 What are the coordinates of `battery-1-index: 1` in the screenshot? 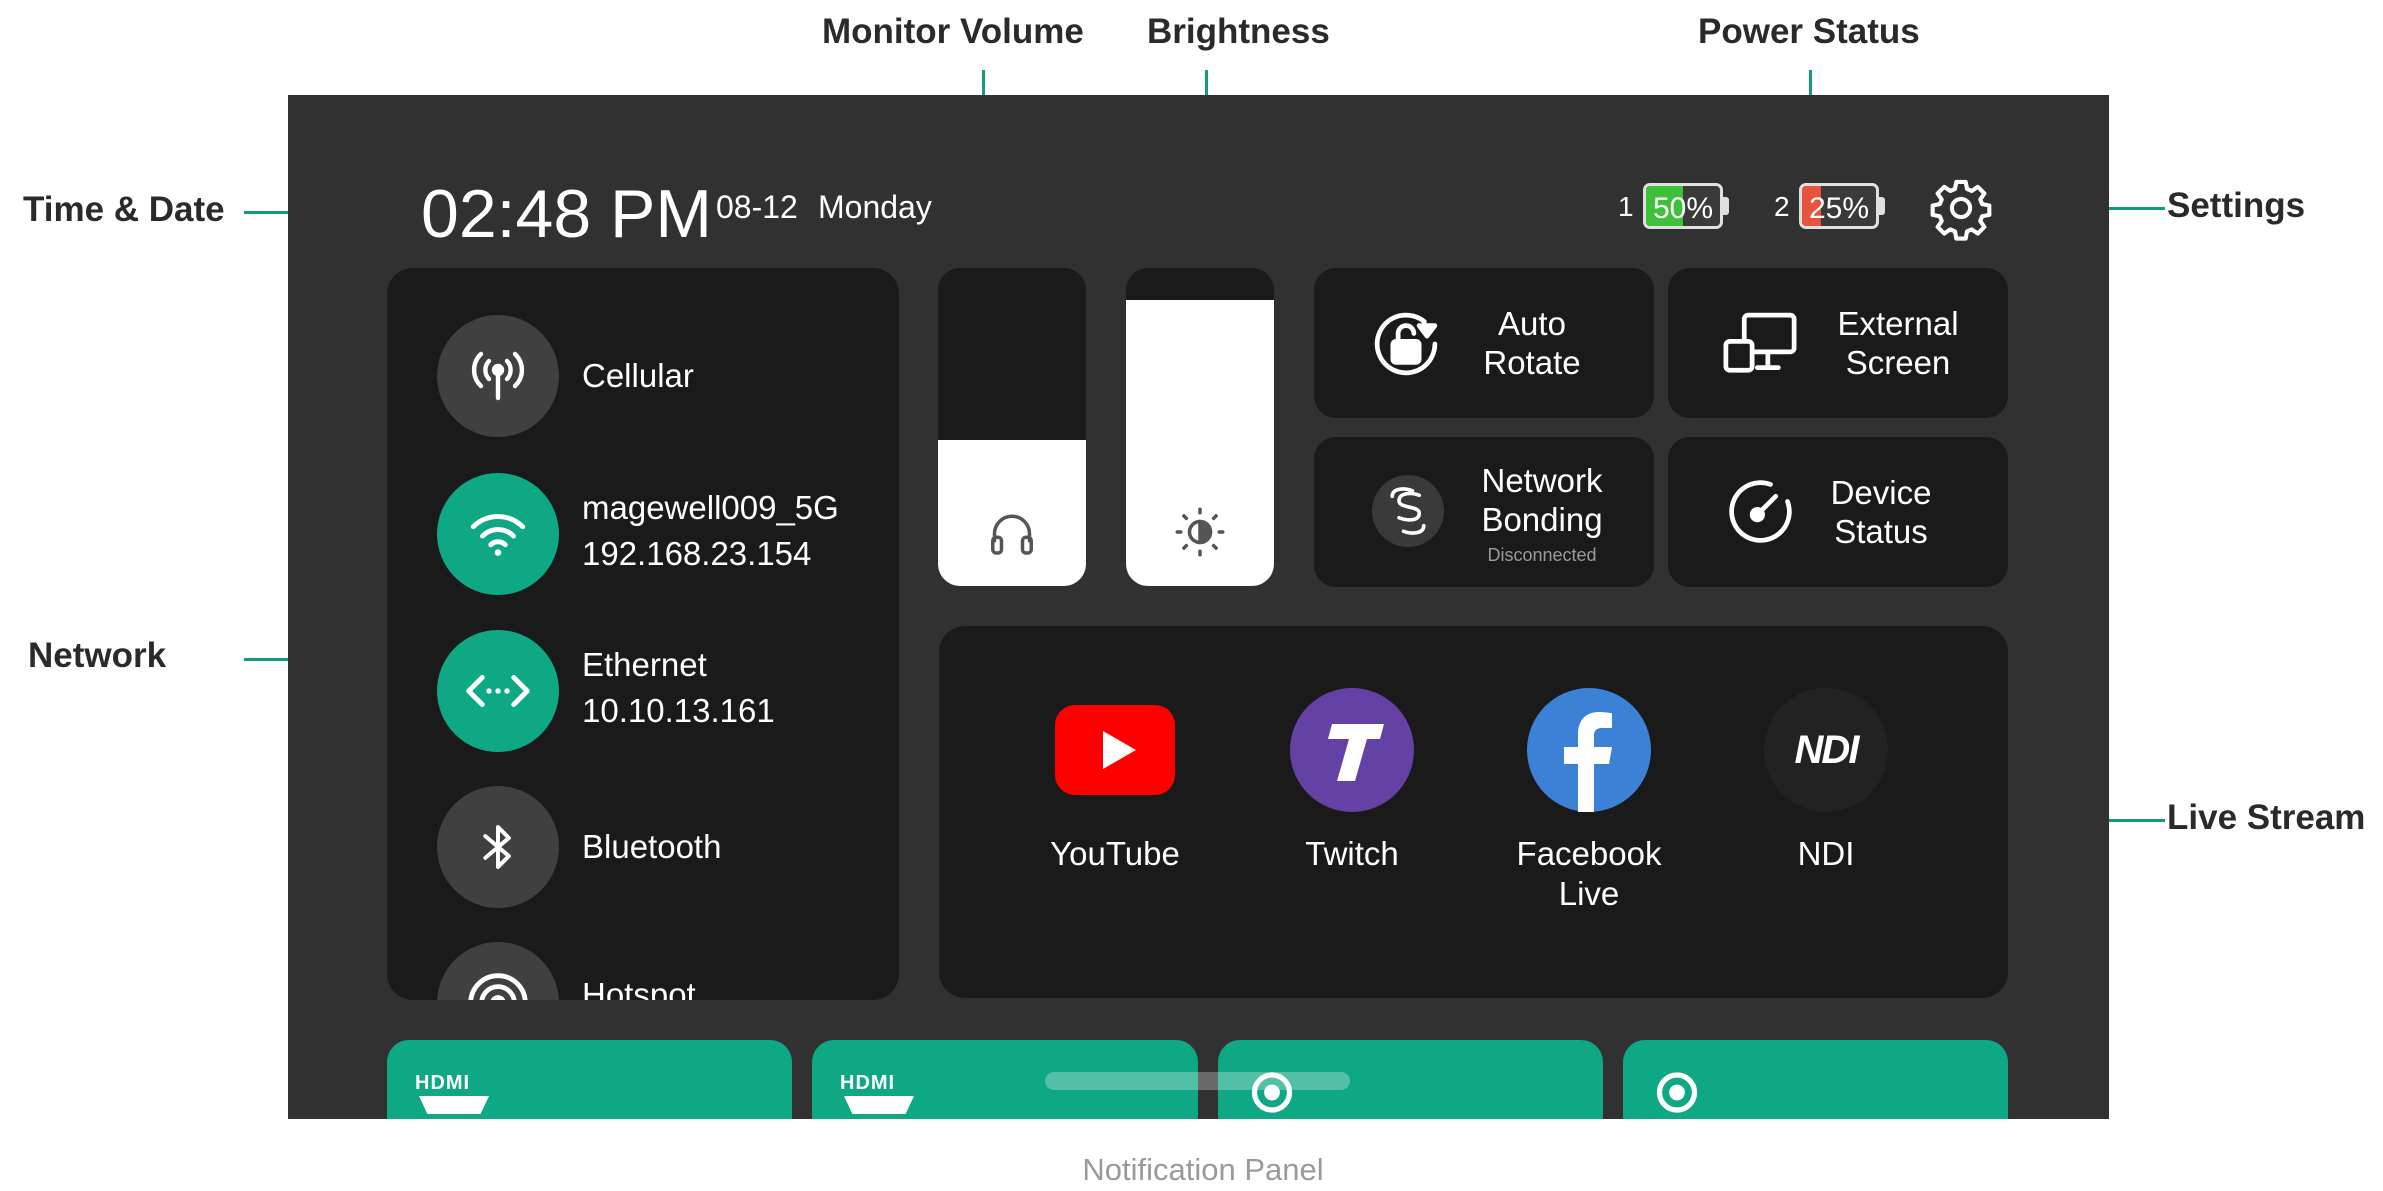 It's located at (1626, 206).